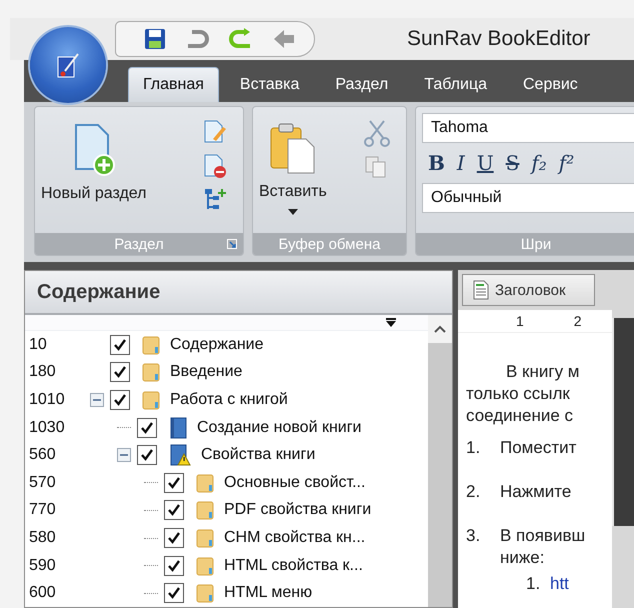  Describe the element at coordinates (284, 39) in the screenshot. I see `back-arrow-icon` at that location.